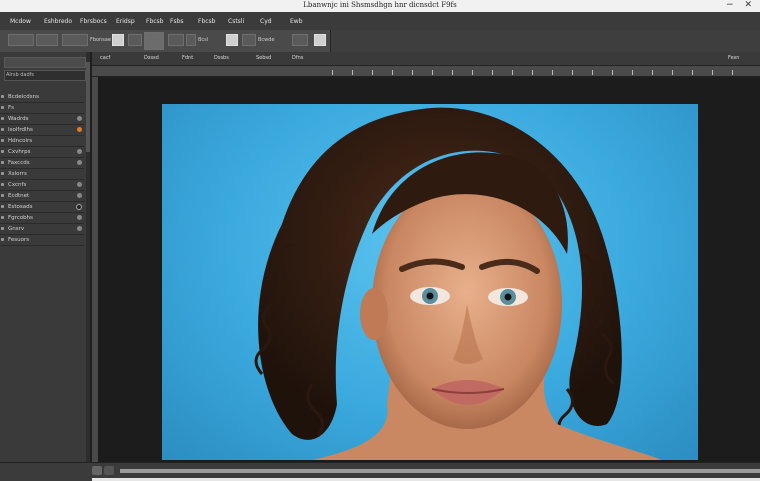 This screenshot has width=760, height=481. What do you see at coordinates (97, 470) in the screenshot?
I see `zoom-icon` at bounding box center [97, 470].